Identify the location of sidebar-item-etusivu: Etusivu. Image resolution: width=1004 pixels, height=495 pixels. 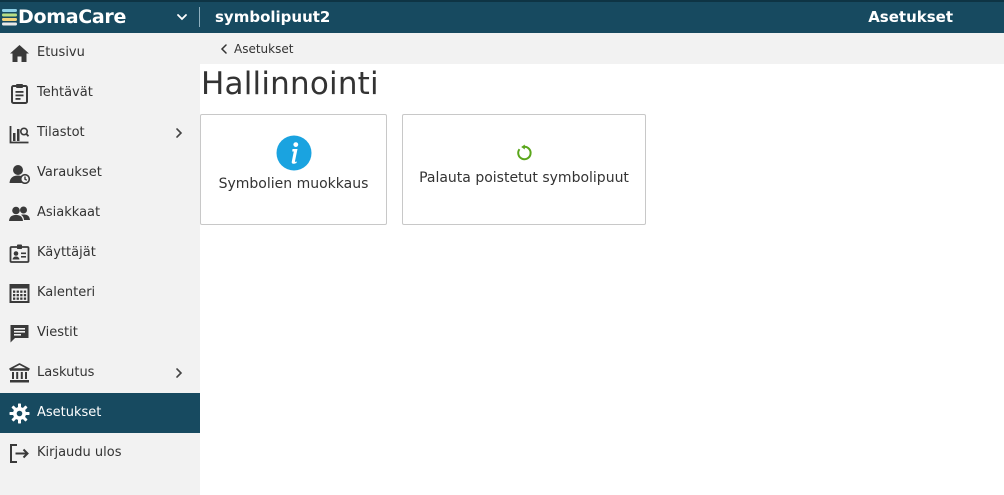
(100, 53).